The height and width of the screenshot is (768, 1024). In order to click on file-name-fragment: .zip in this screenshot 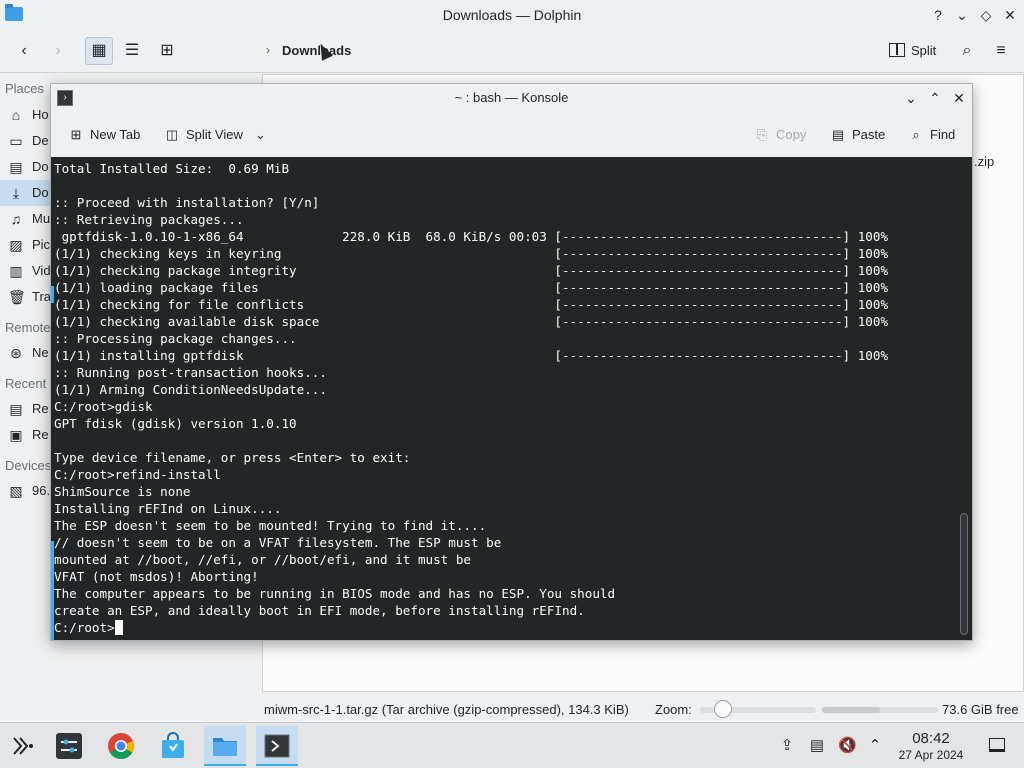, I will do `click(984, 161)`.